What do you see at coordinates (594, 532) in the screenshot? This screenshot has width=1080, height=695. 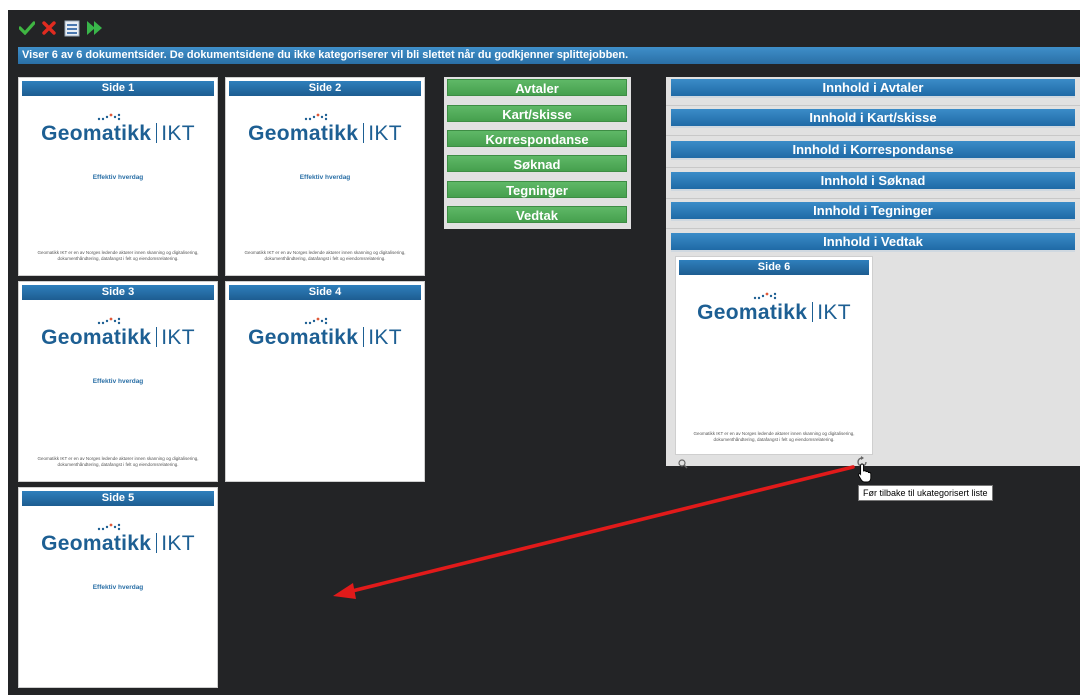 I see `annotation-arrow-icon` at bounding box center [594, 532].